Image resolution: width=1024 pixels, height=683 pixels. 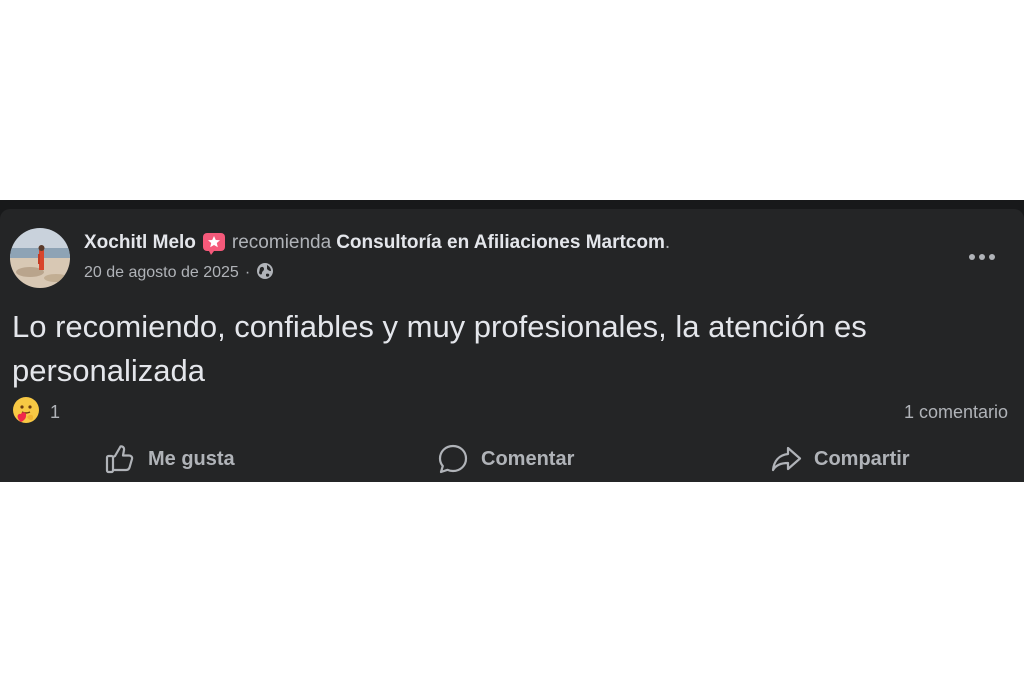 I want to click on comment-button: Comentar, so click(x=505, y=459).